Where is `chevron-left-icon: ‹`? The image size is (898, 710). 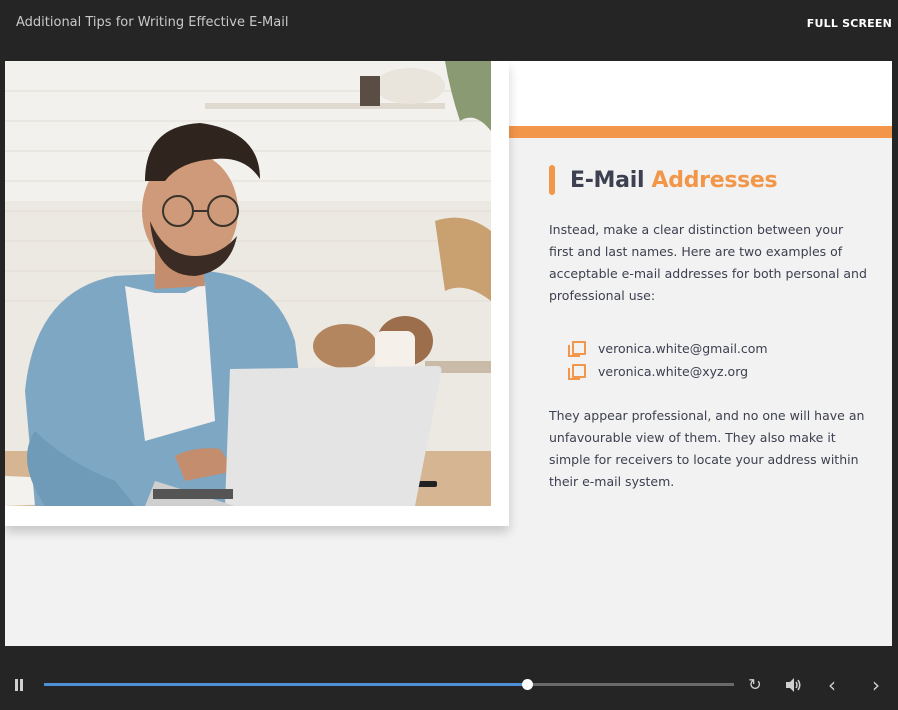 chevron-left-icon: ‹ is located at coordinates (832, 685).